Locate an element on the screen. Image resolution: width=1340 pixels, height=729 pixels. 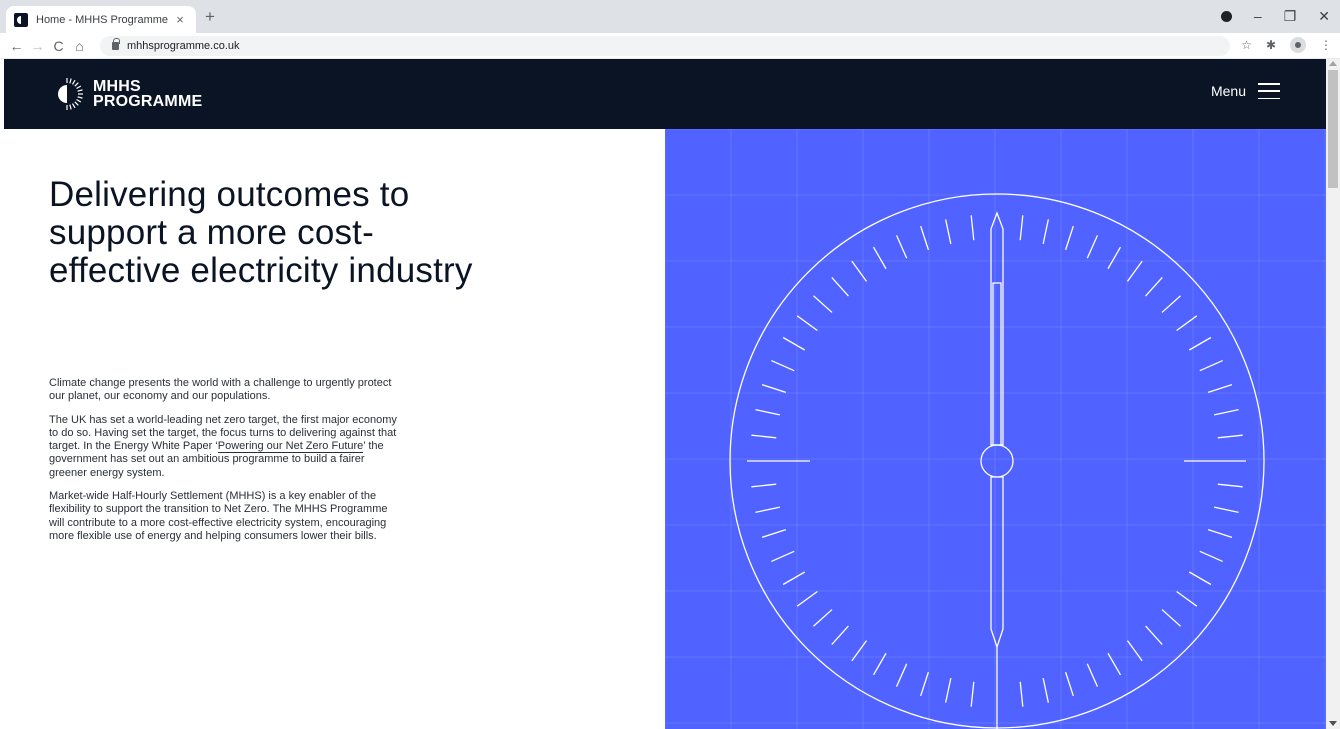
new-tab-button: + is located at coordinates (210, 16).